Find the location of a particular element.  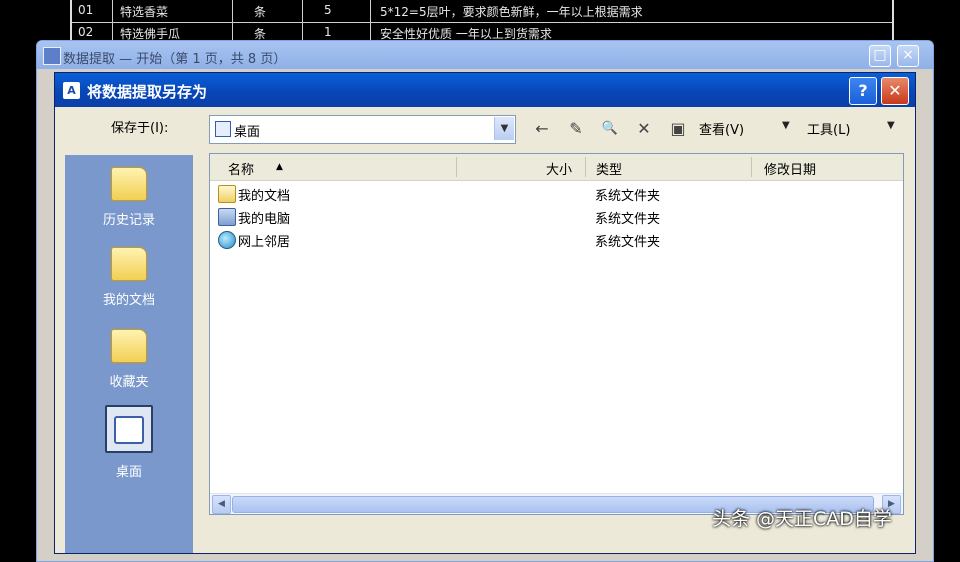

place-history: 历史记录 is located at coordinates (129, 197).